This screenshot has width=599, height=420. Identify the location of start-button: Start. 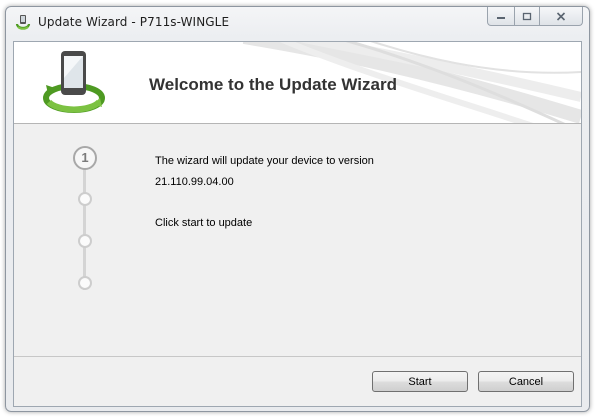
(420, 381).